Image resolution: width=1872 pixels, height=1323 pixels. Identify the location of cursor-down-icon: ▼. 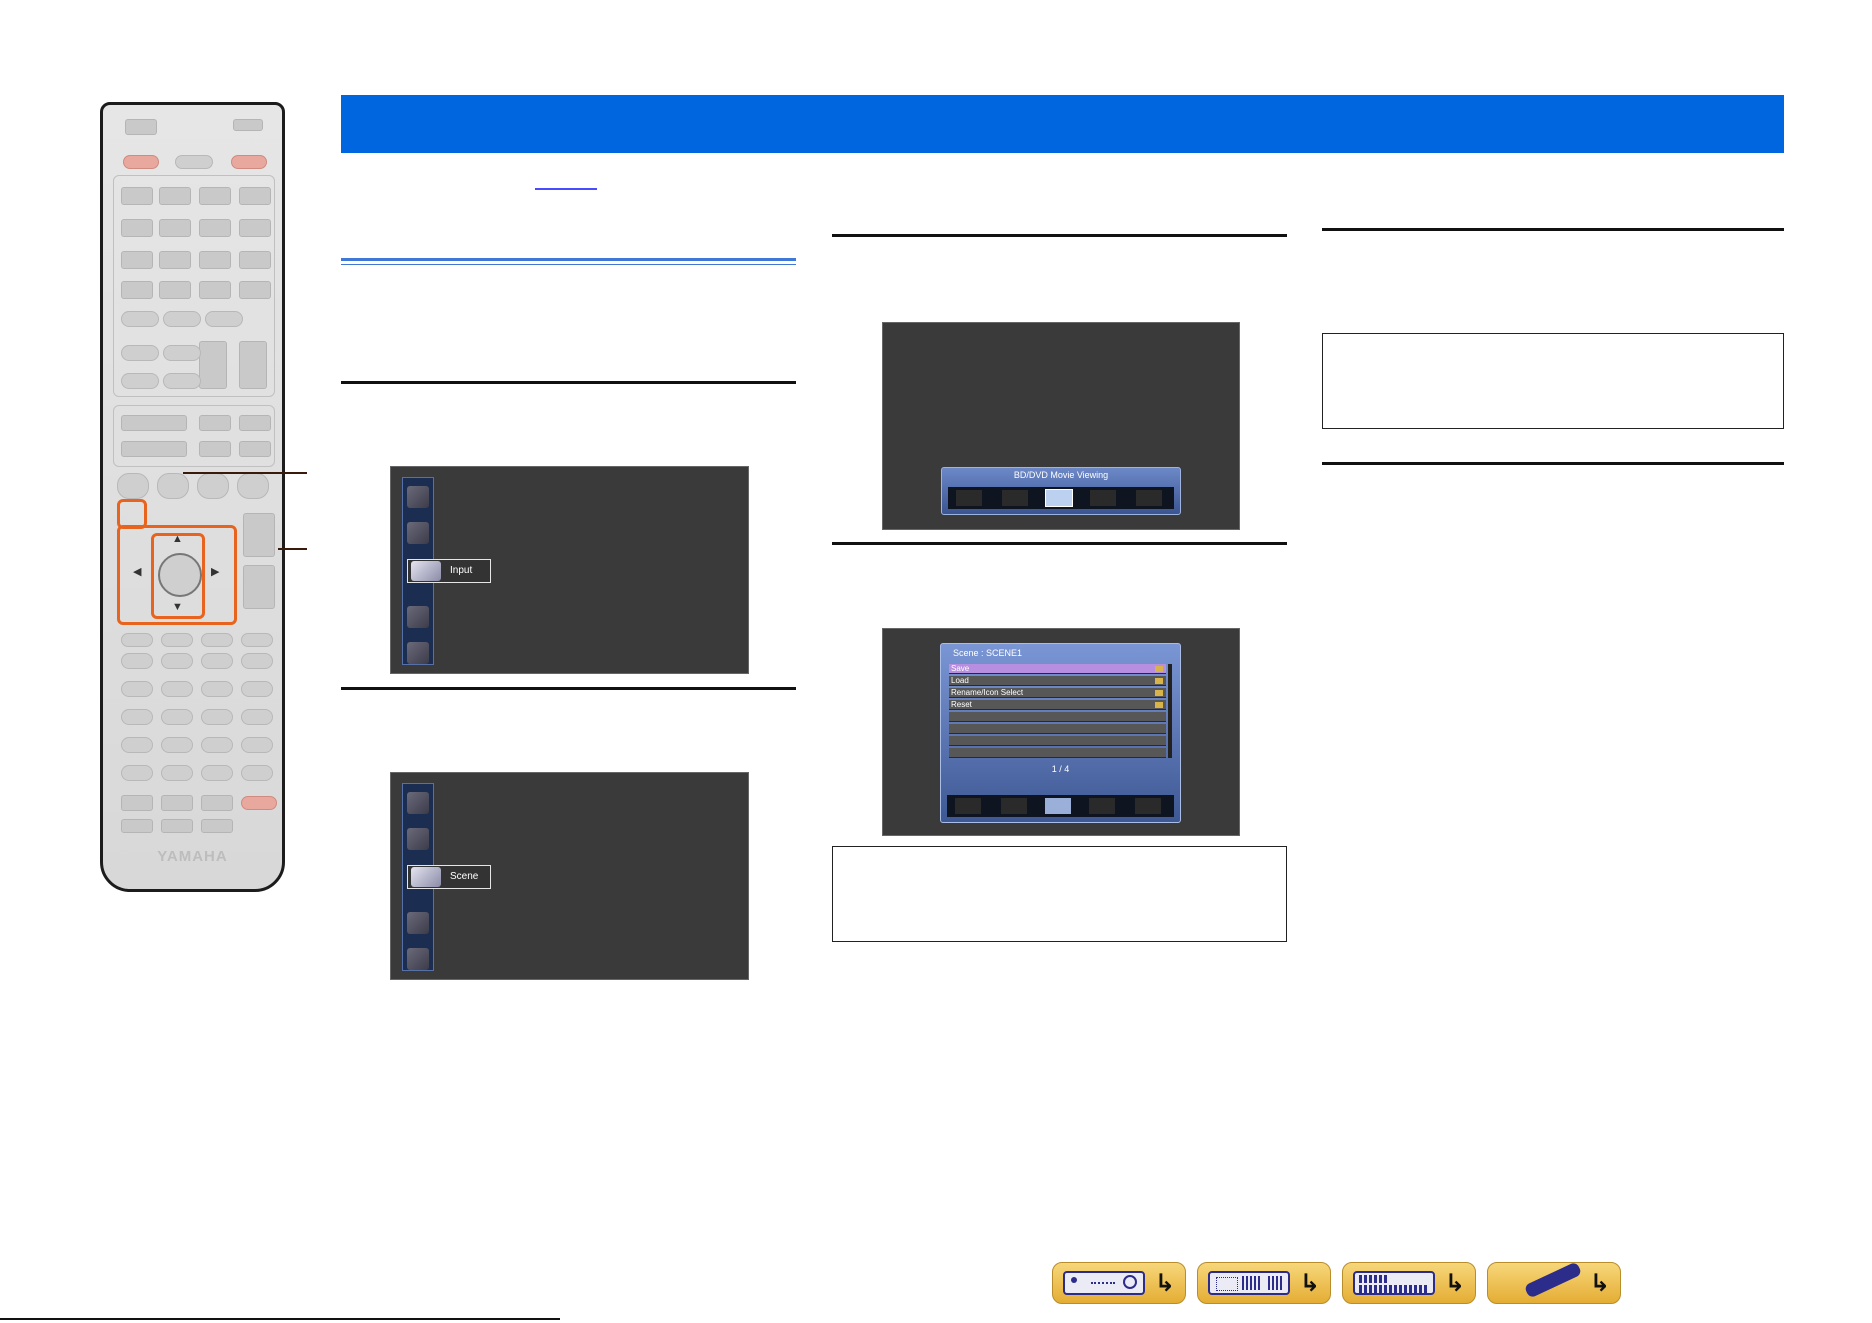
(177, 607).